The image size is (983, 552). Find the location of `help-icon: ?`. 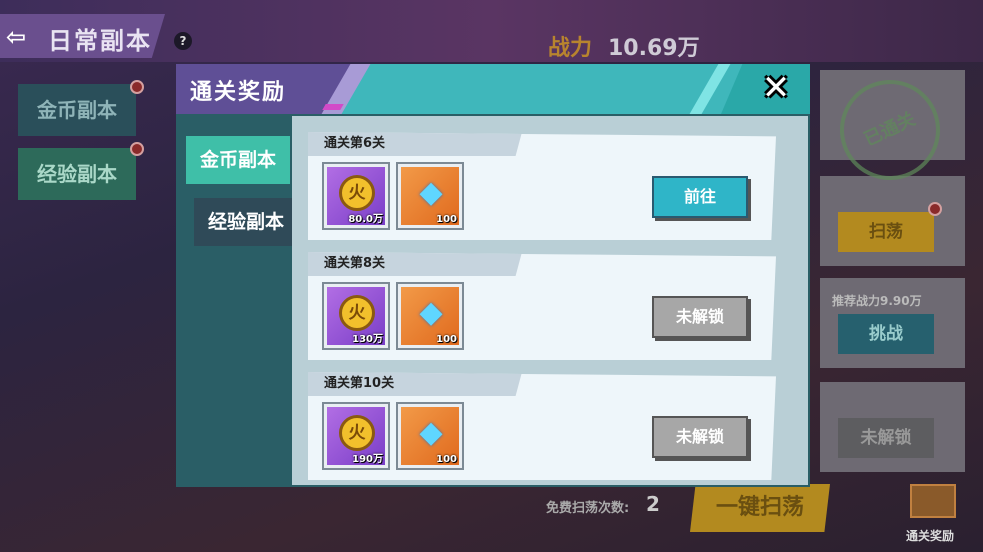

help-icon: ? is located at coordinates (183, 41).